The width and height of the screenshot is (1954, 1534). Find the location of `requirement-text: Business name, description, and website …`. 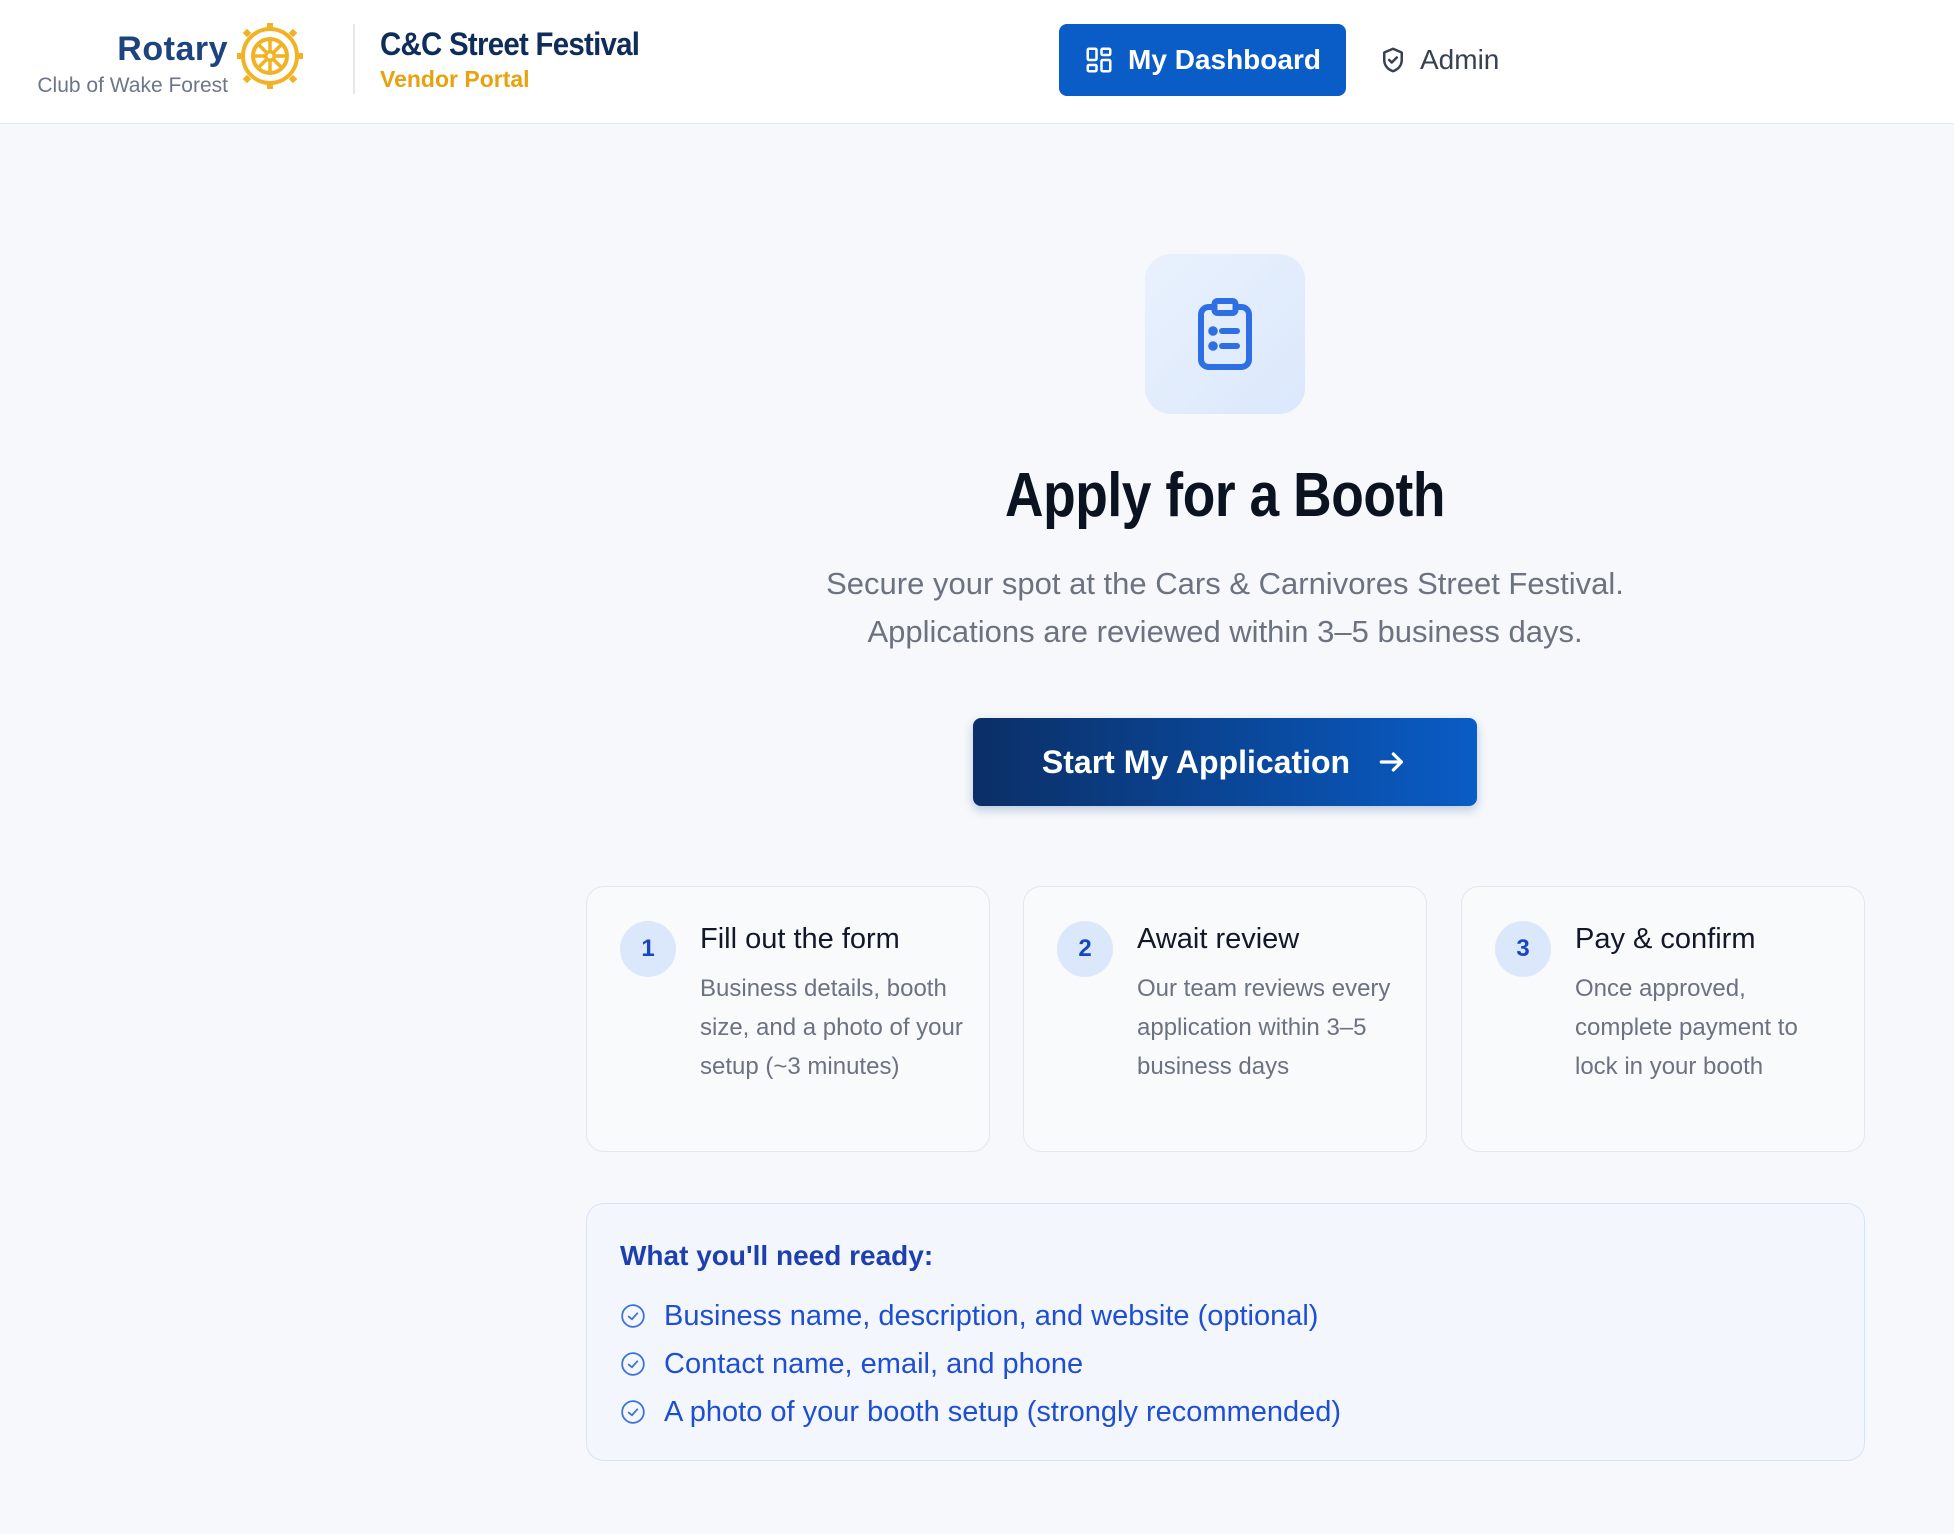

requirement-text: Business name, description, and website … is located at coordinates (991, 1315).